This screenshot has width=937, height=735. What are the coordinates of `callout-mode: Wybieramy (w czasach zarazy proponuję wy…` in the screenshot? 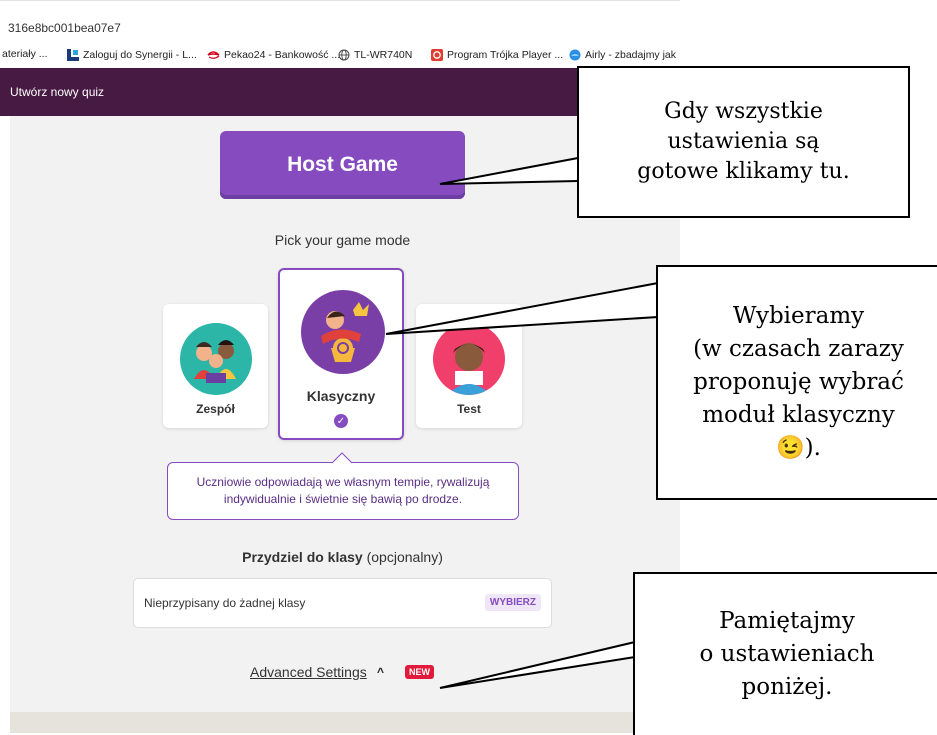 It's located at (796, 382).